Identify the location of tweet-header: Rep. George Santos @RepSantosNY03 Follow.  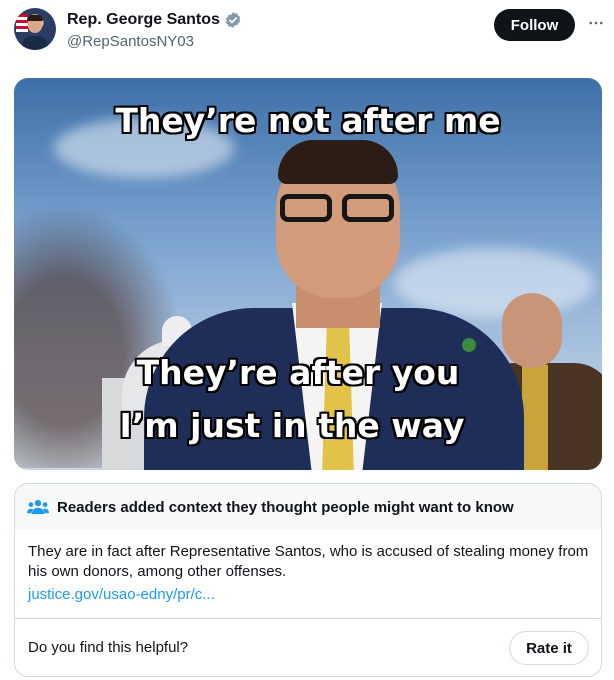
(309, 32).